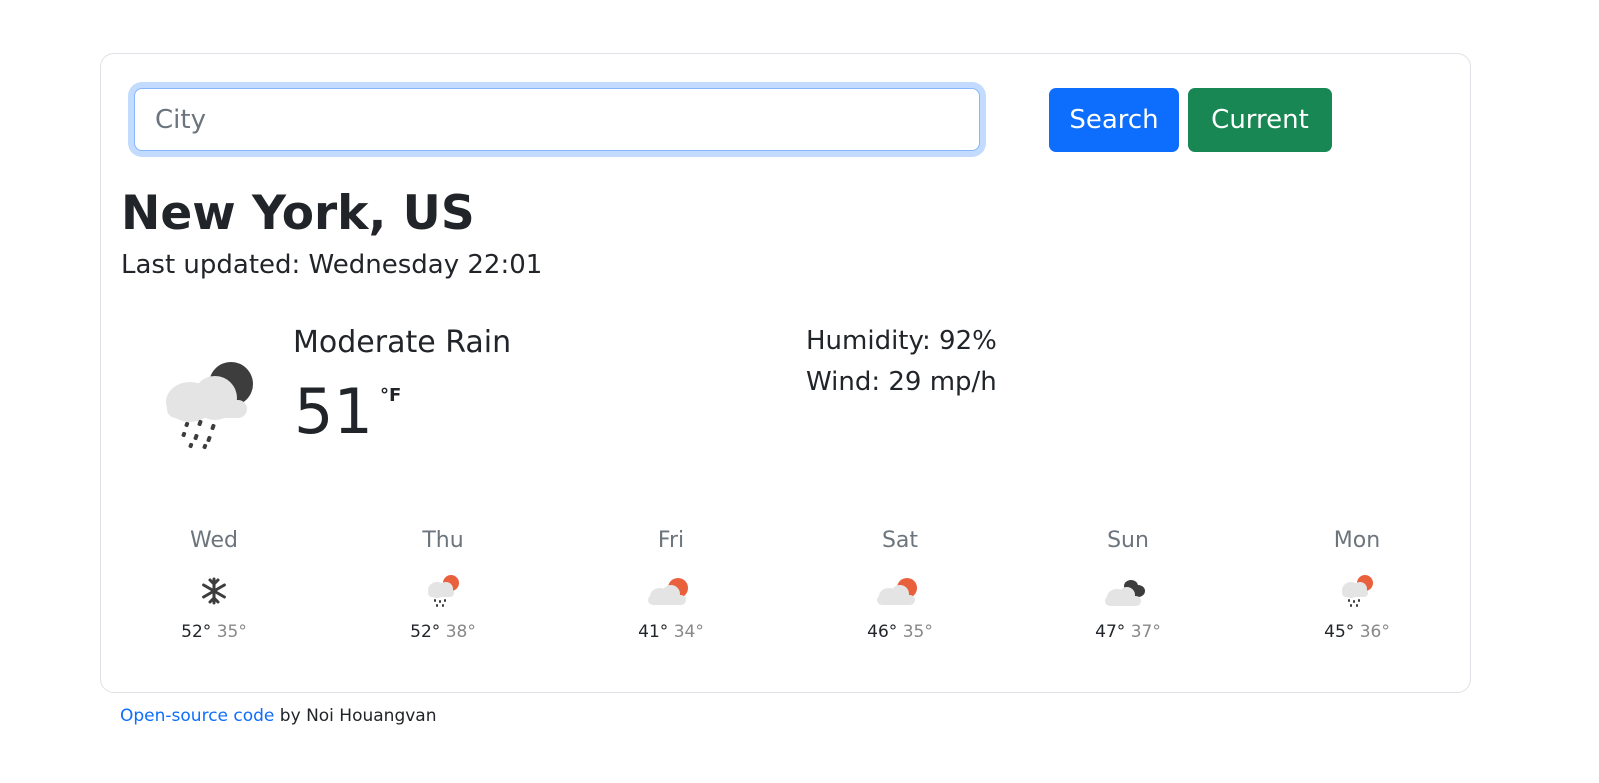 This screenshot has height=783, width=1599. What do you see at coordinates (557, 119) in the screenshot?
I see `city-search-input` at bounding box center [557, 119].